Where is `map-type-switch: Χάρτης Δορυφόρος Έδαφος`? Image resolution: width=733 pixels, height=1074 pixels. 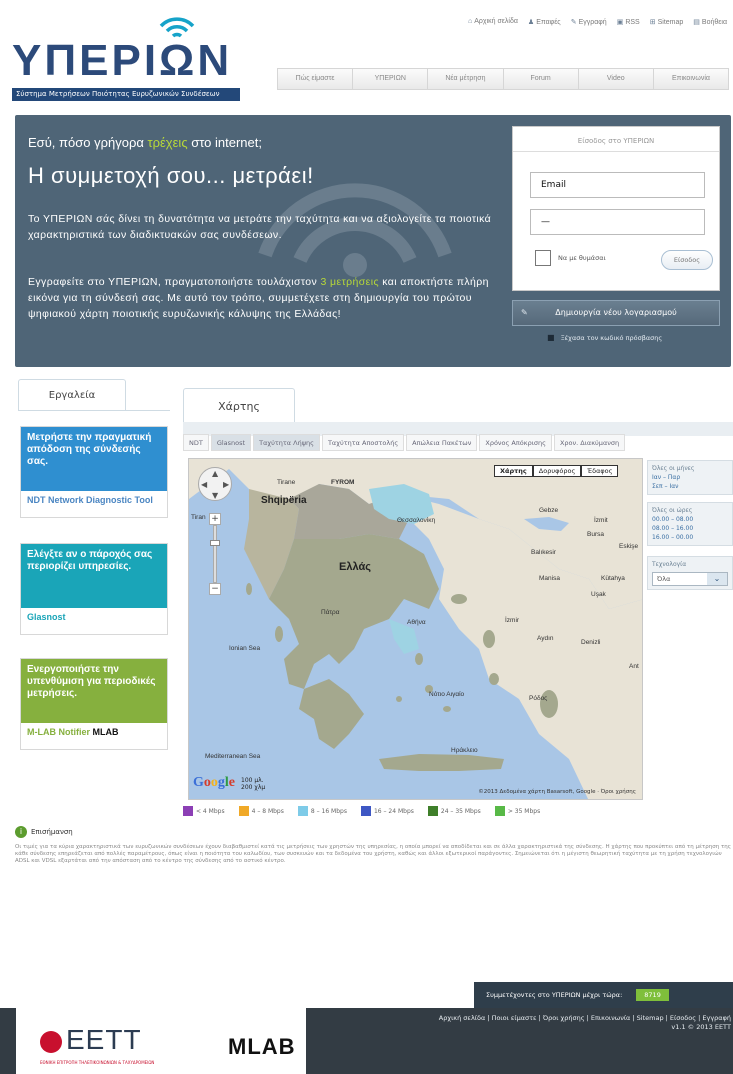 map-type-switch: Χάρτης Δορυφόρος Έδαφος is located at coordinates (556, 471).